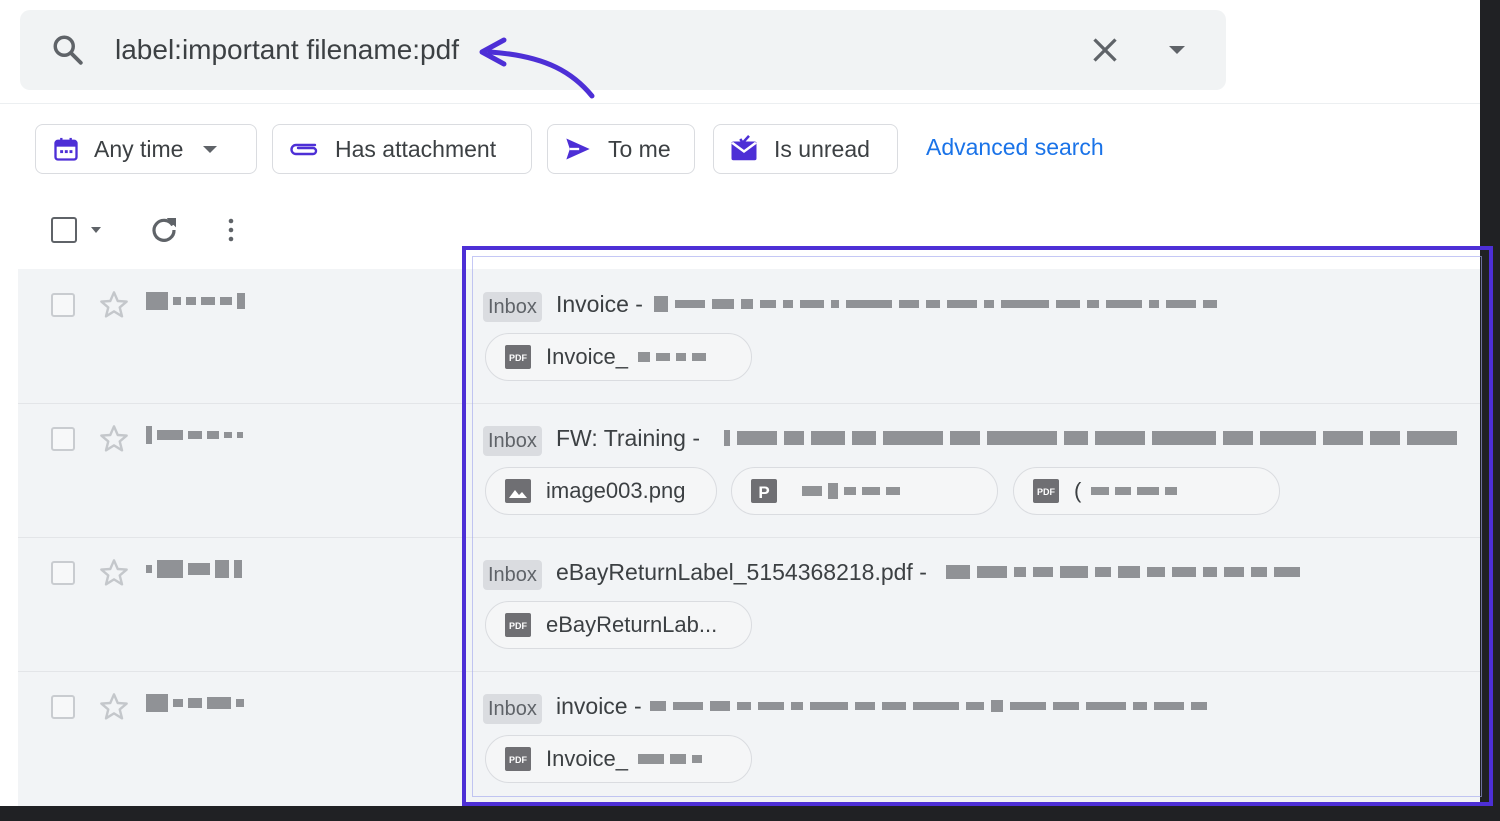 The image size is (1500, 821). What do you see at coordinates (1105, 50) in the screenshot?
I see `close-icon` at bounding box center [1105, 50].